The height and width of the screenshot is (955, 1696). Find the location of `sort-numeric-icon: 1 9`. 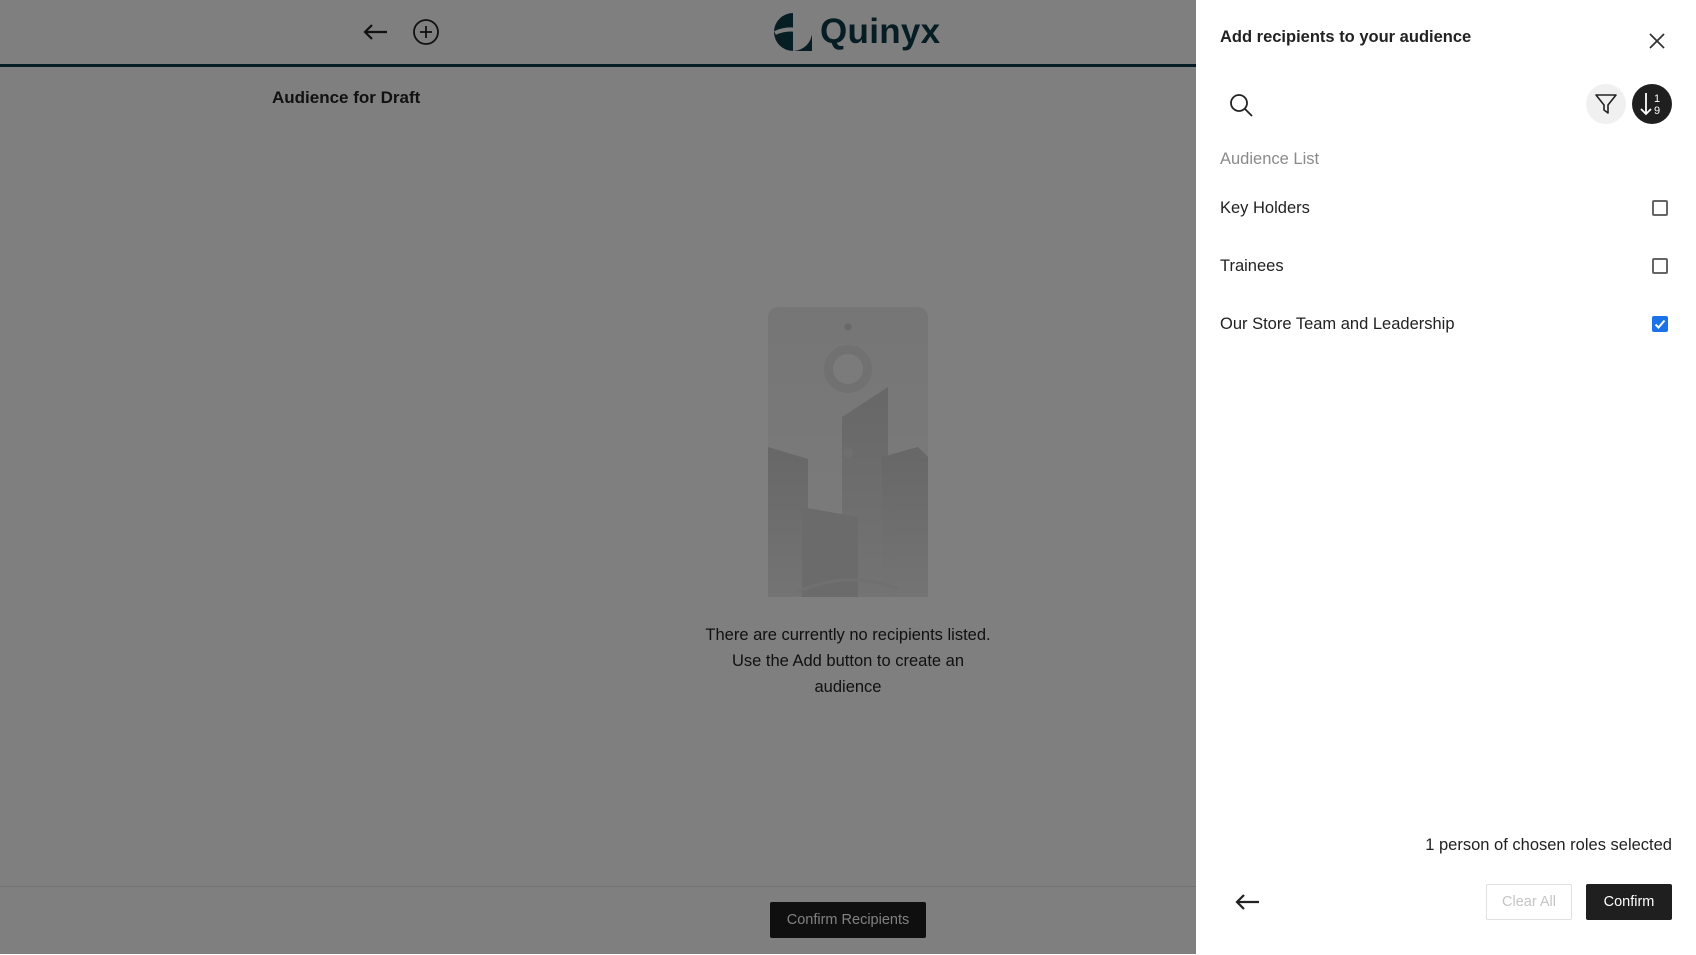

sort-numeric-icon: 1 9 is located at coordinates (1650, 105).